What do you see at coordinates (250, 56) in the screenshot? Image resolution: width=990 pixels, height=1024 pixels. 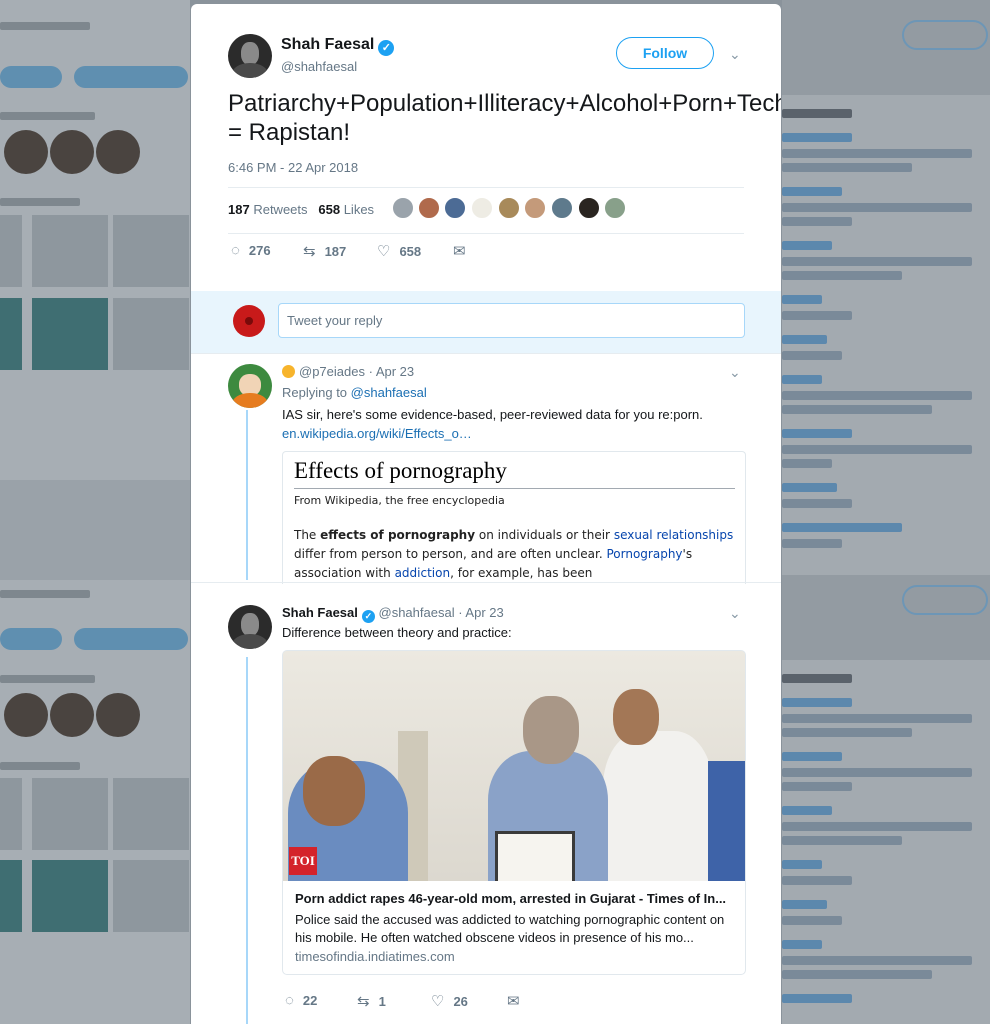 I see `author-avatar` at bounding box center [250, 56].